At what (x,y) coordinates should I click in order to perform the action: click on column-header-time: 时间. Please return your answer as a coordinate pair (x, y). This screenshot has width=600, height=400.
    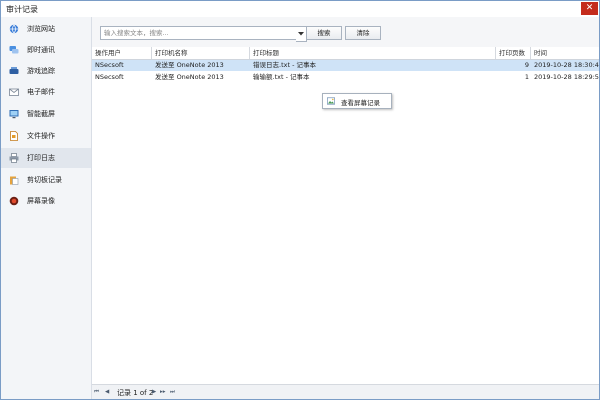
    Looking at the image, I should click on (559, 53).